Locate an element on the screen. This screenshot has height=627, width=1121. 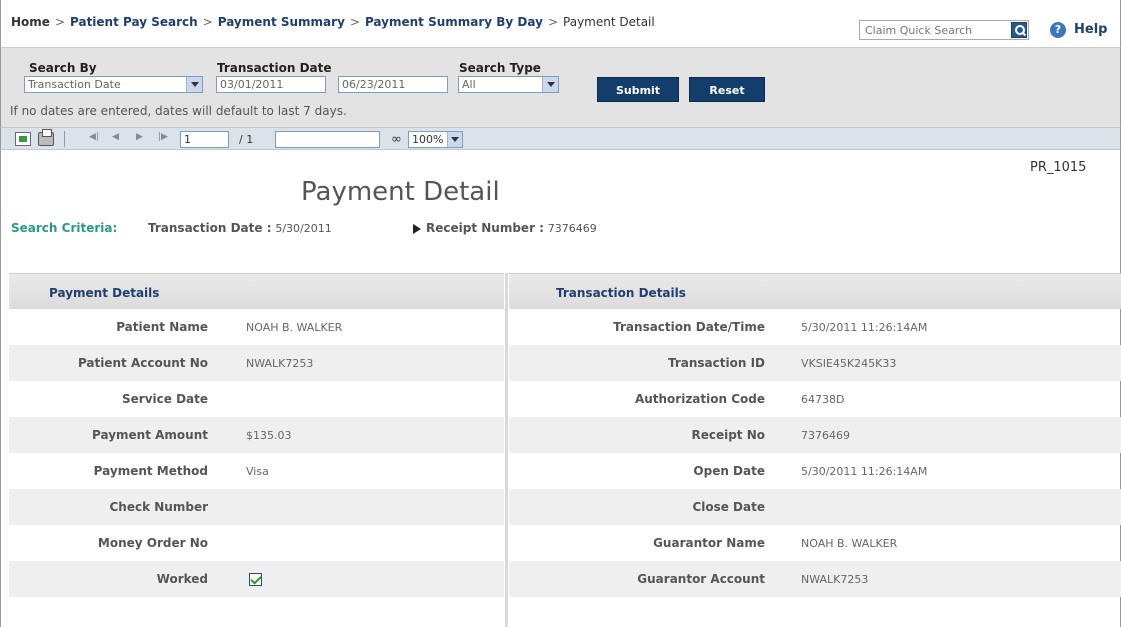
help-icon: ? is located at coordinates (1058, 30).